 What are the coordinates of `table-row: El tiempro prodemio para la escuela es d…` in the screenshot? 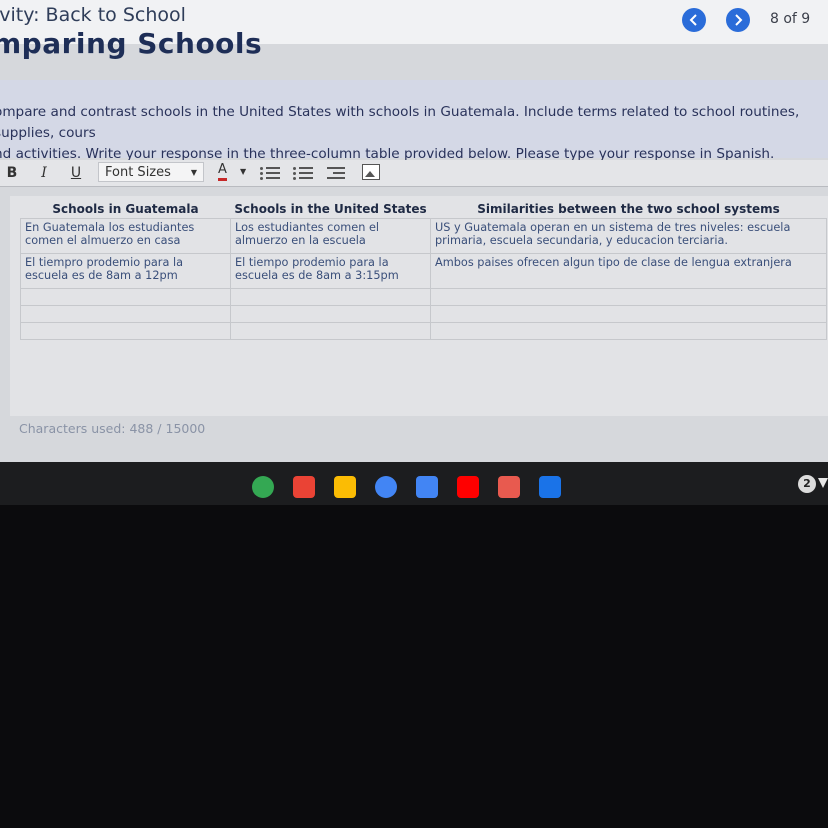 It's located at (423, 271).